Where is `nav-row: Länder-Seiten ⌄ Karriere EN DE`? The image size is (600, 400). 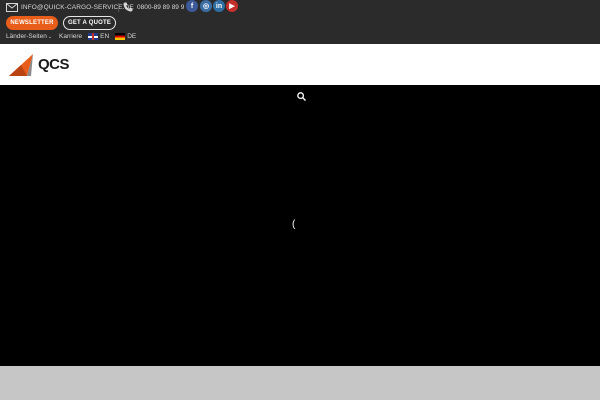
nav-row: Länder-Seiten ⌄ Karriere EN DE is located at coordinates (71, 36).